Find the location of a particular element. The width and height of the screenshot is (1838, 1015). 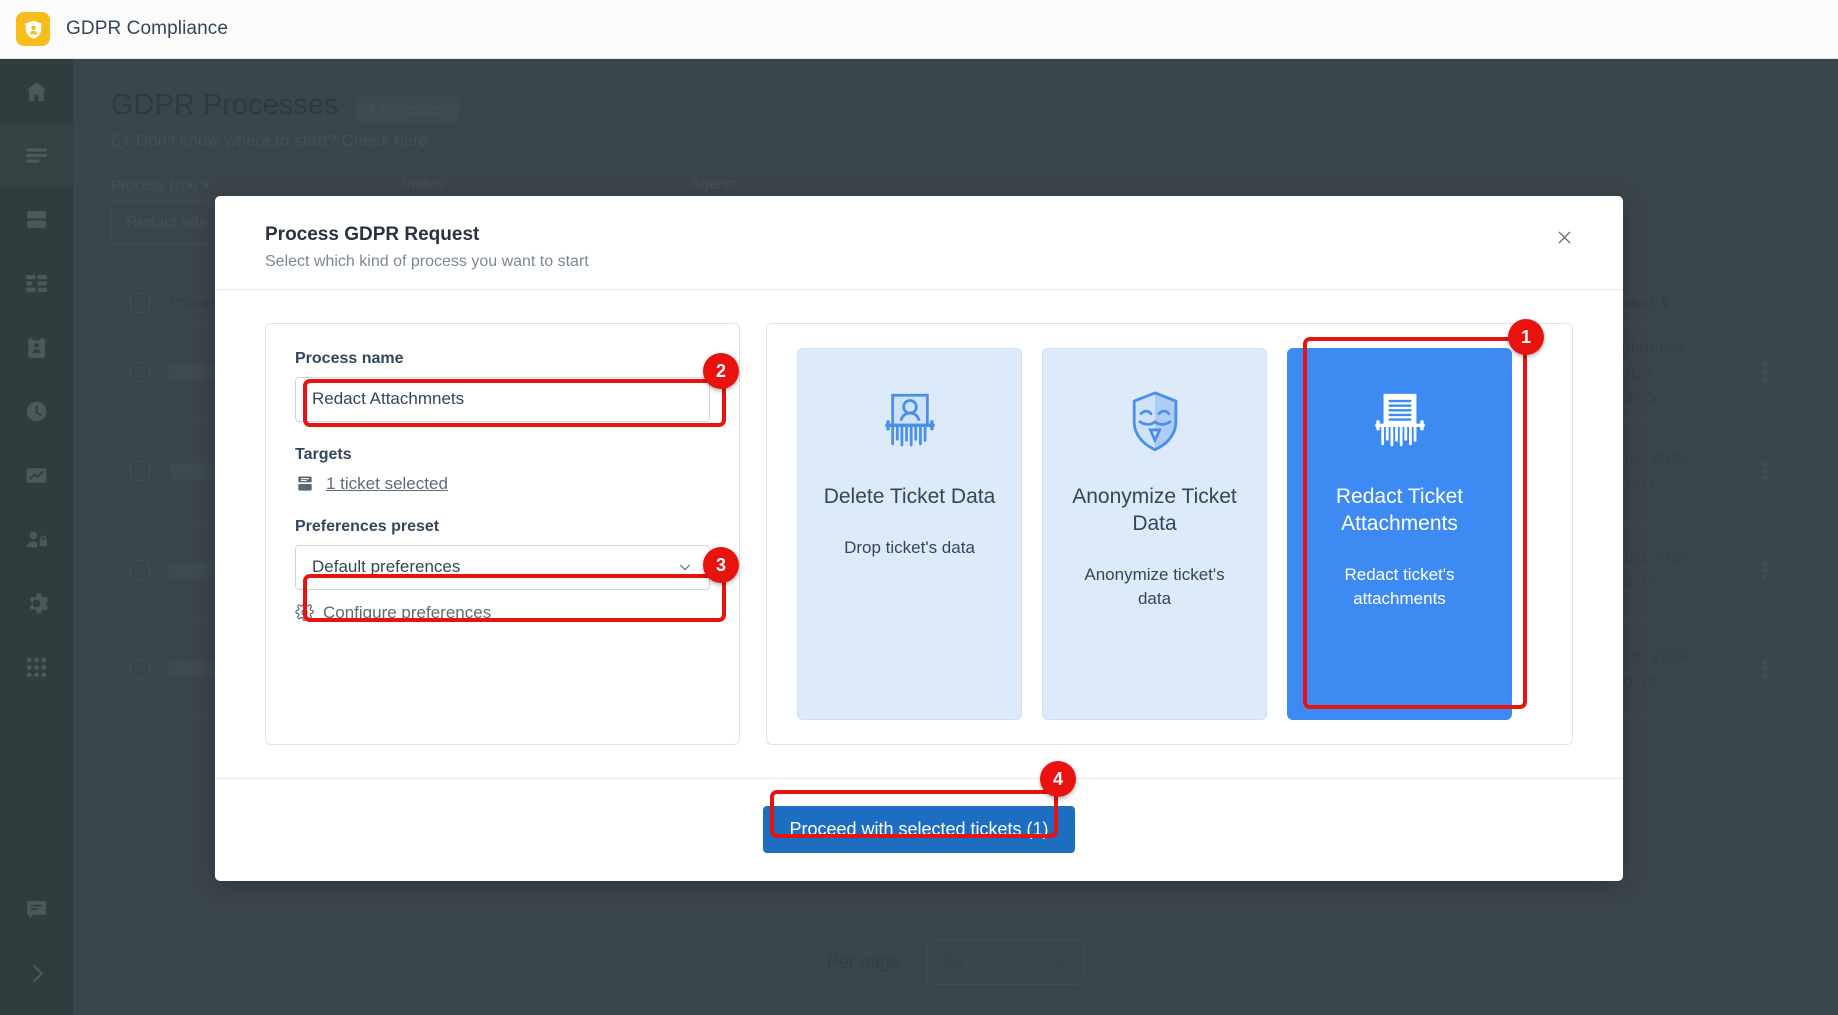

annotation-badge-4: 4 is located at coordinates (1058, 779).